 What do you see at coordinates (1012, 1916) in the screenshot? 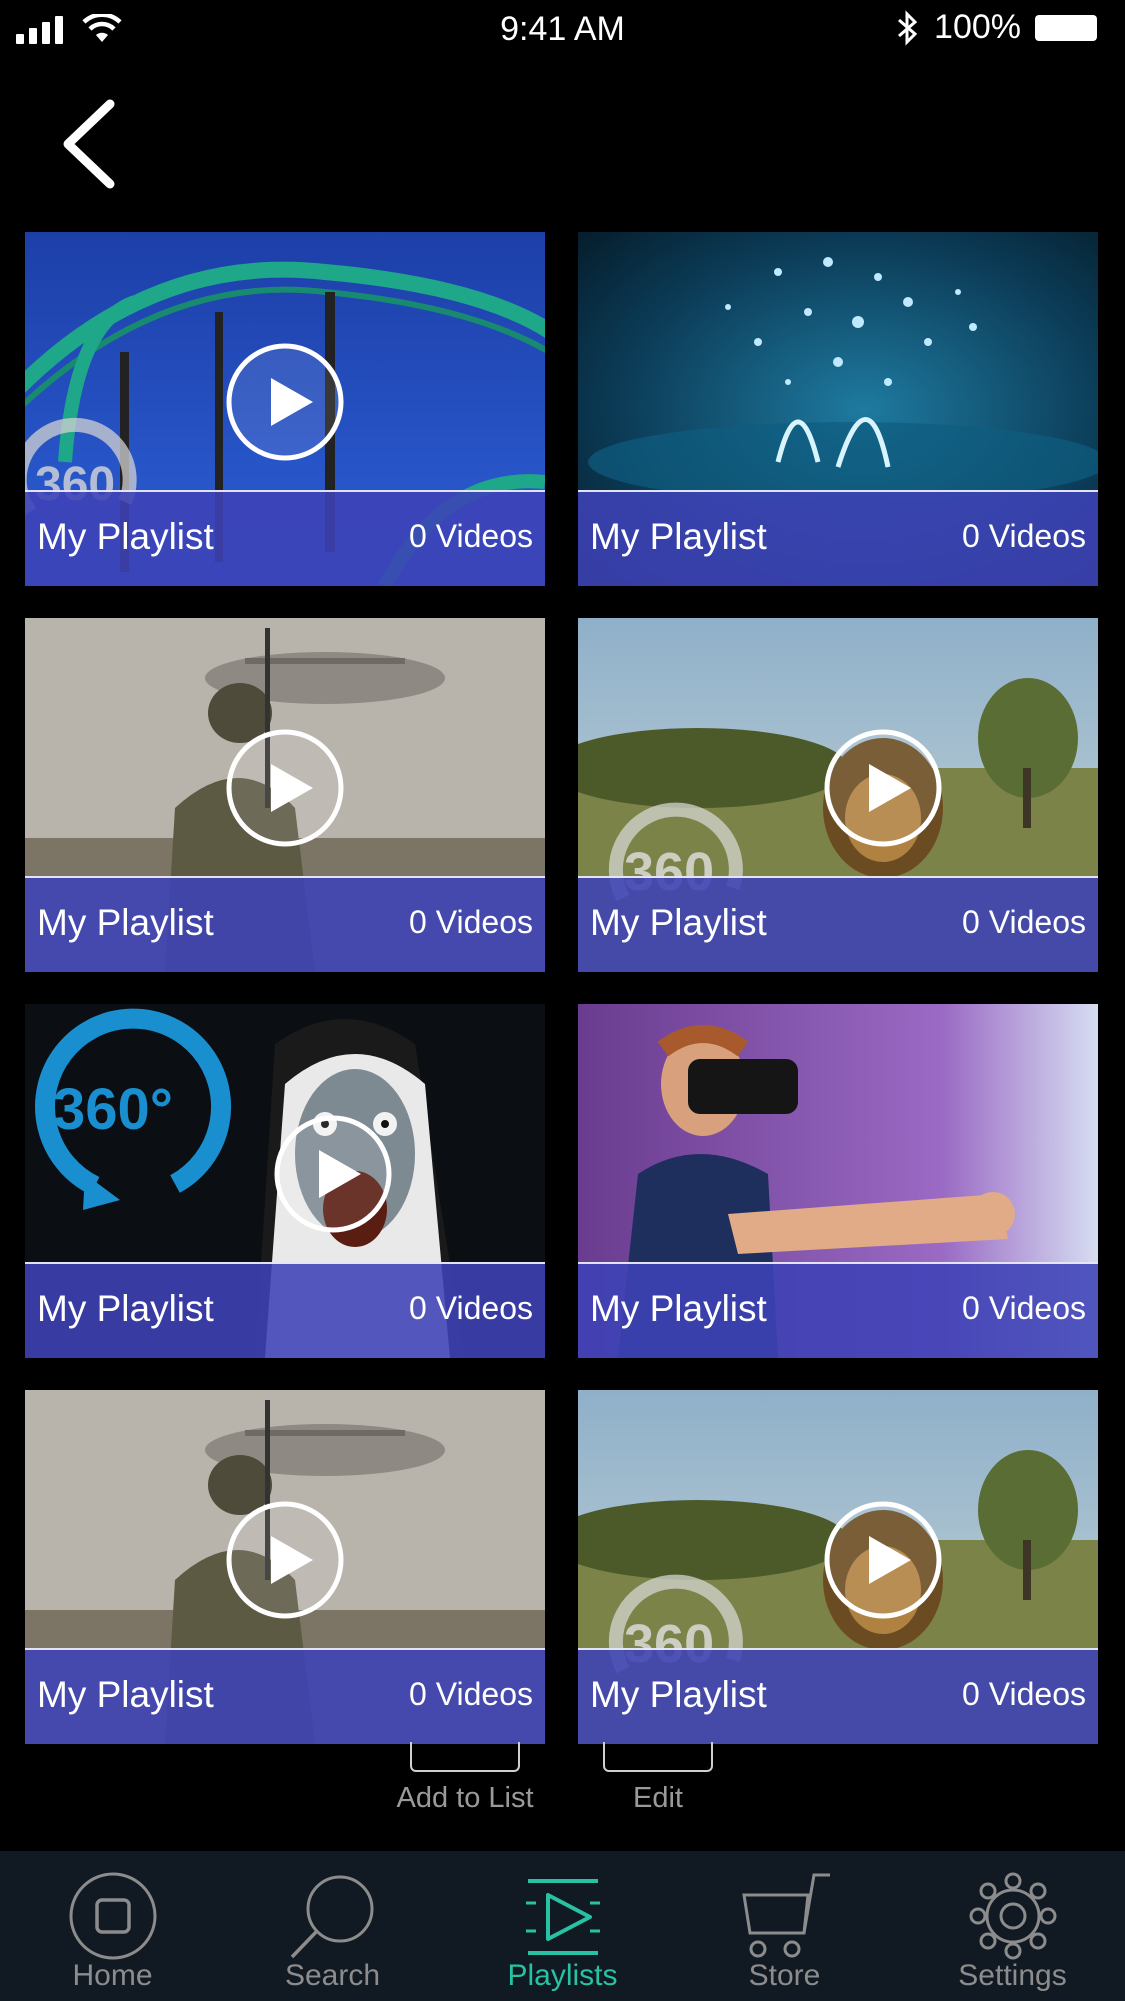
I see `gear-icon` at bounding box center [1012, 1916].